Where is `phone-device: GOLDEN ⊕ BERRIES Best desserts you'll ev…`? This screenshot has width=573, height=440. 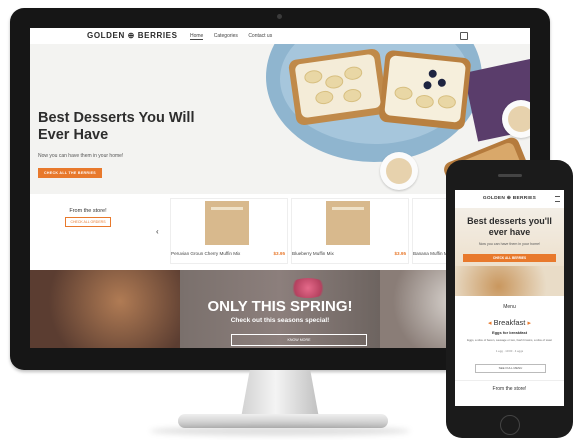
phone-device: GOLDEN ⊕ BERRIES Best desserts you'll ev… is located at coordinates (509, 299).